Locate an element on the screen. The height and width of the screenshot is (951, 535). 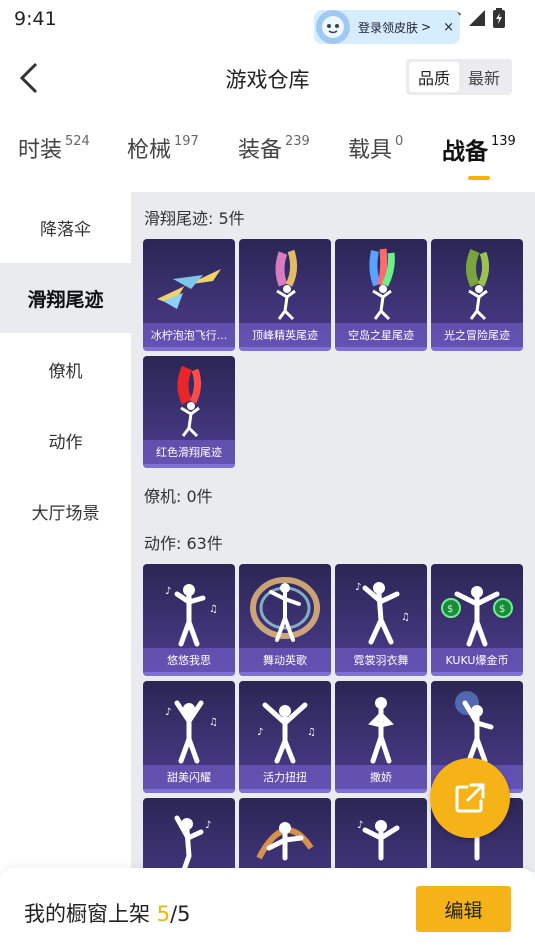
item-label: 空岛之星尾迹 is located at coordinates (381, 335).